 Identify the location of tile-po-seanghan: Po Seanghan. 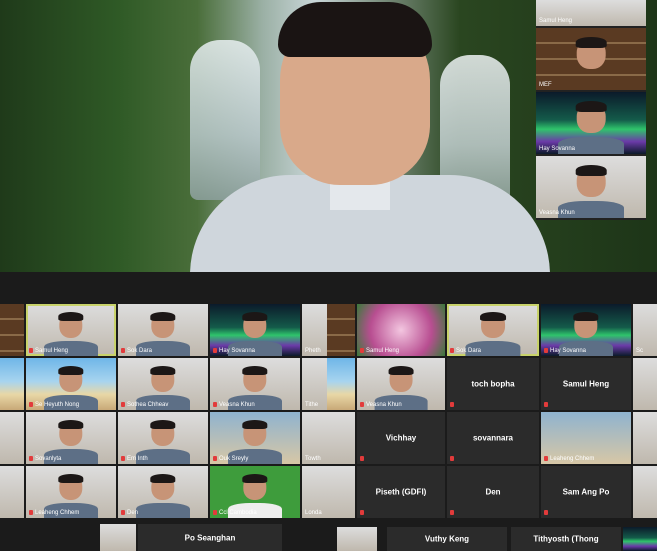
(210, 537).